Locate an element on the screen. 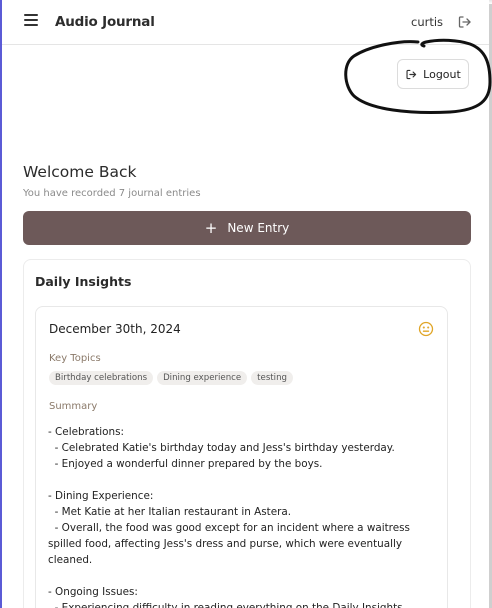 The height and width of the screenshot is (608, 492). top-navigation-bar: Audio Journal curtis is located at coordinates (245, 22).